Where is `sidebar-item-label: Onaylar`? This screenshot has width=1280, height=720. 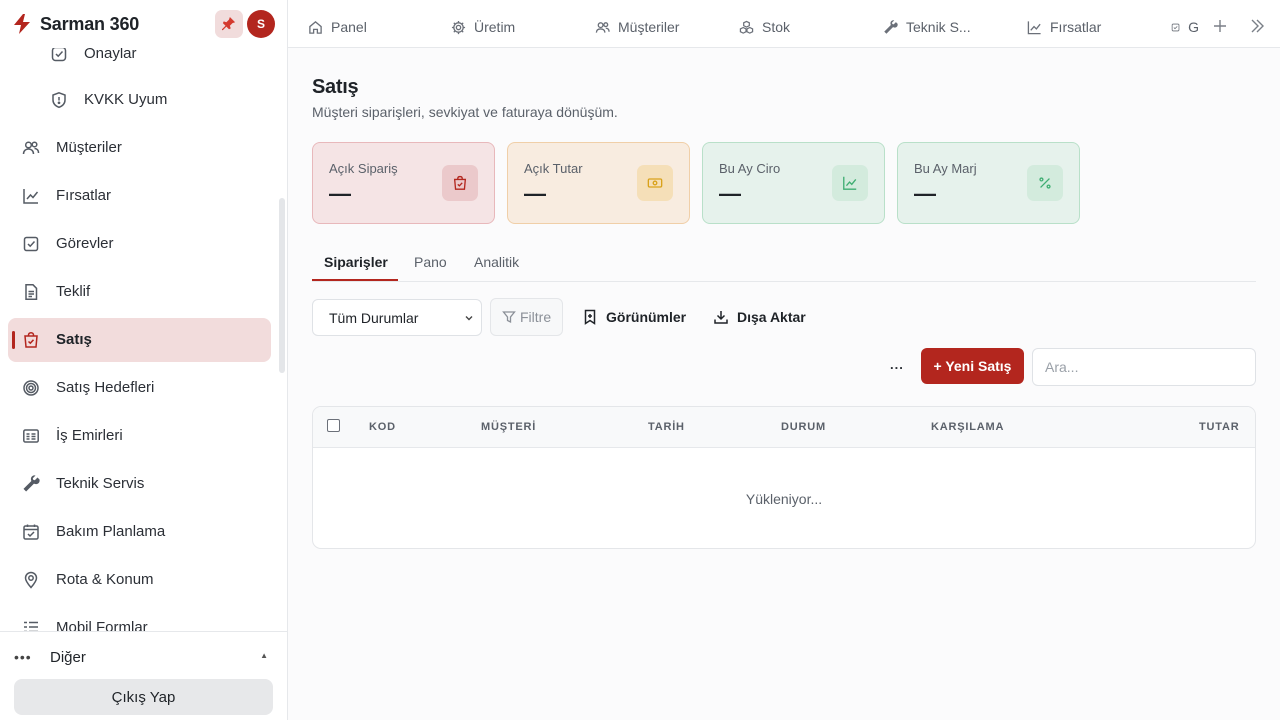 sidebar-item-label: Onaylar is located at coordinates (110, 55).